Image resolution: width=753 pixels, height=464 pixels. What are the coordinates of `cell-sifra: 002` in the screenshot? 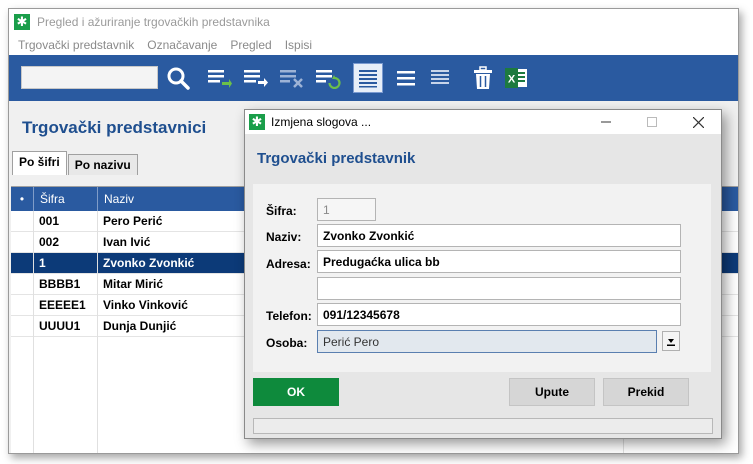 It's located at (49, 242).